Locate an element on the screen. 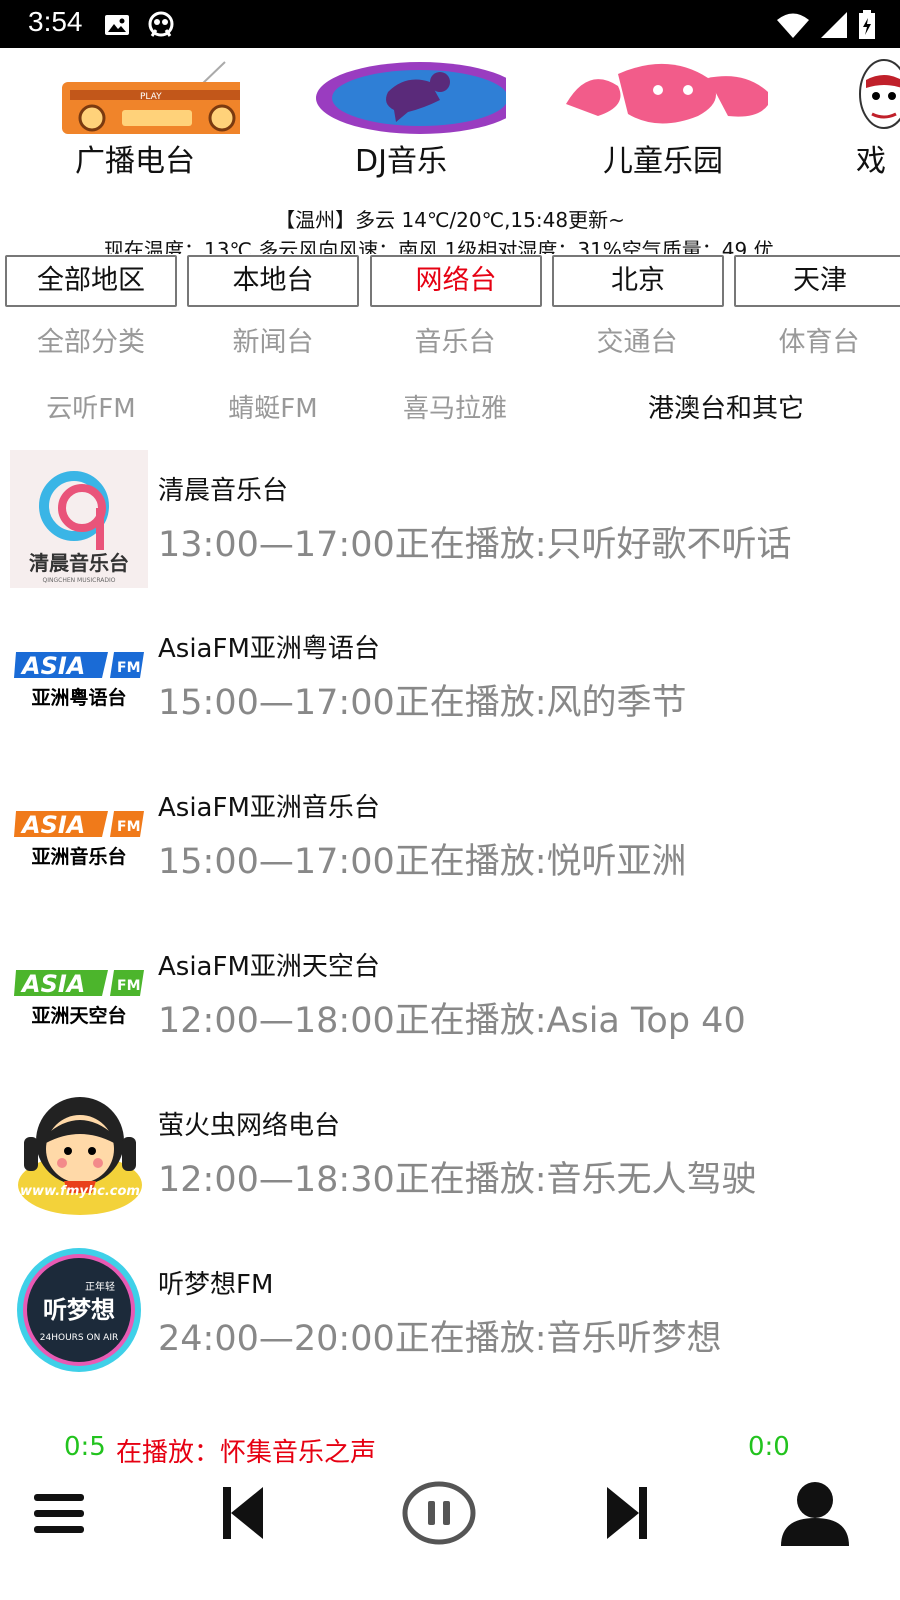  category-kids: 儿童乐园 is located at coordinates (655, 118).